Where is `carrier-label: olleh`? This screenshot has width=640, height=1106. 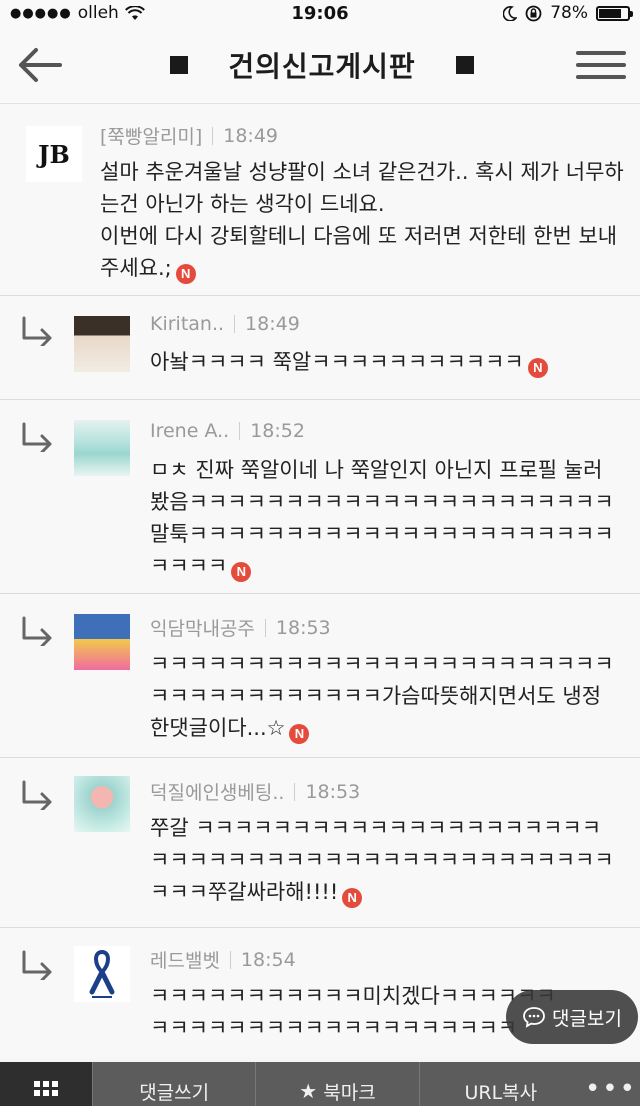
carrier-label: olleh is located at coordinates (98, 13).